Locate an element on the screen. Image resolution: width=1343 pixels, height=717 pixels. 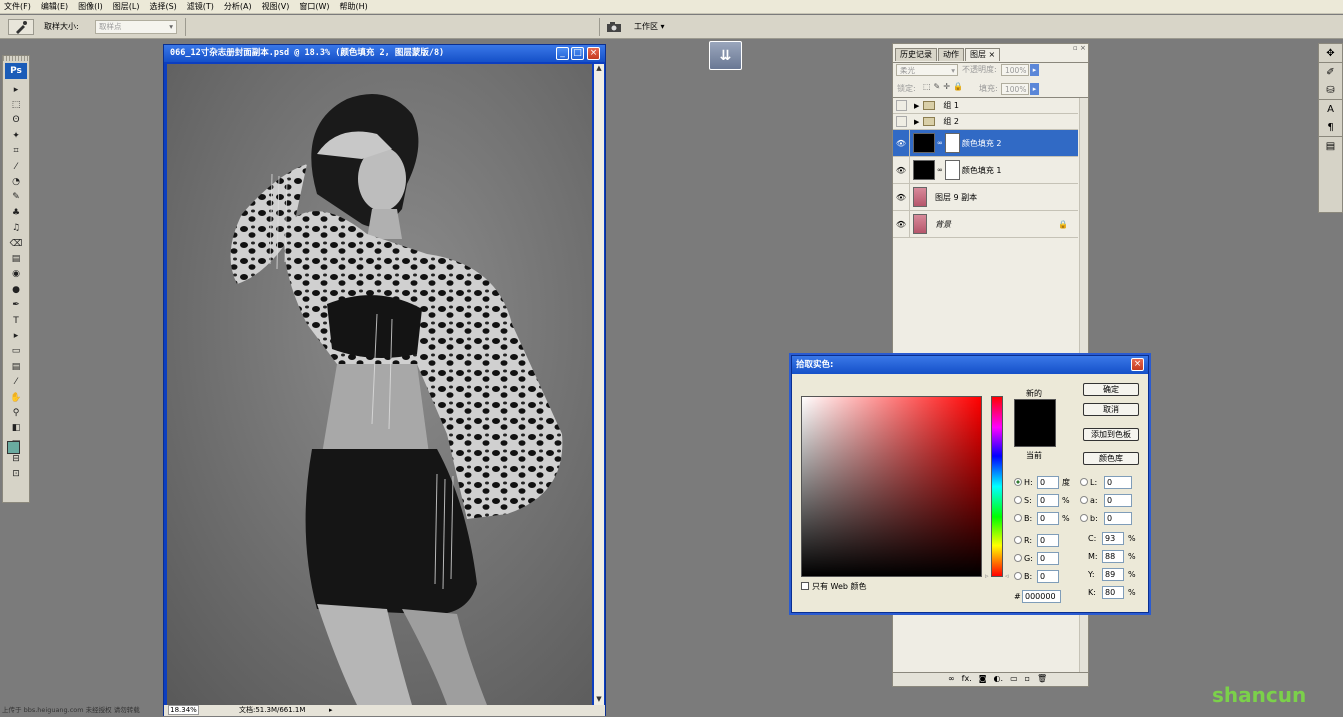
dialog-button: 确定 is located at coordinates (1111, 389).